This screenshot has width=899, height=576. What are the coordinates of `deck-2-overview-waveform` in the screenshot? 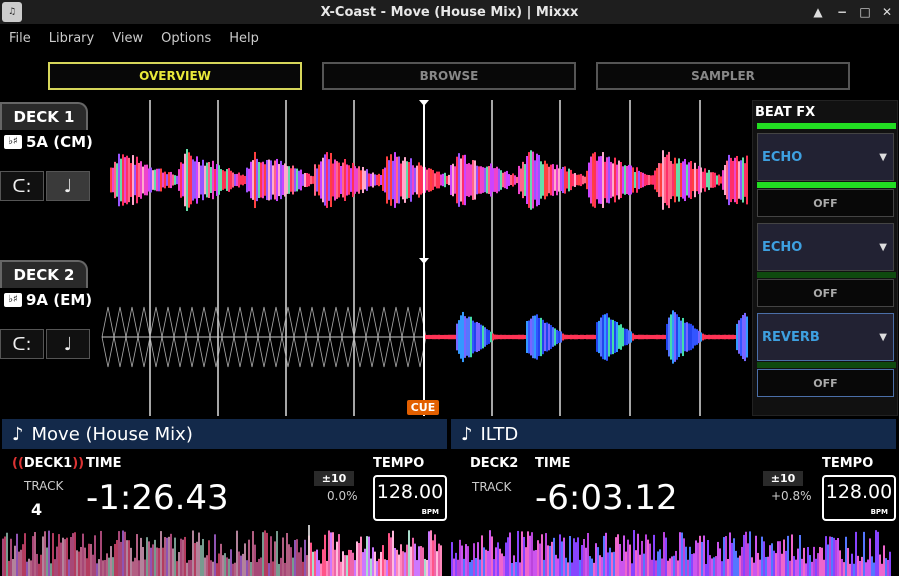 It's located at (673, 550).